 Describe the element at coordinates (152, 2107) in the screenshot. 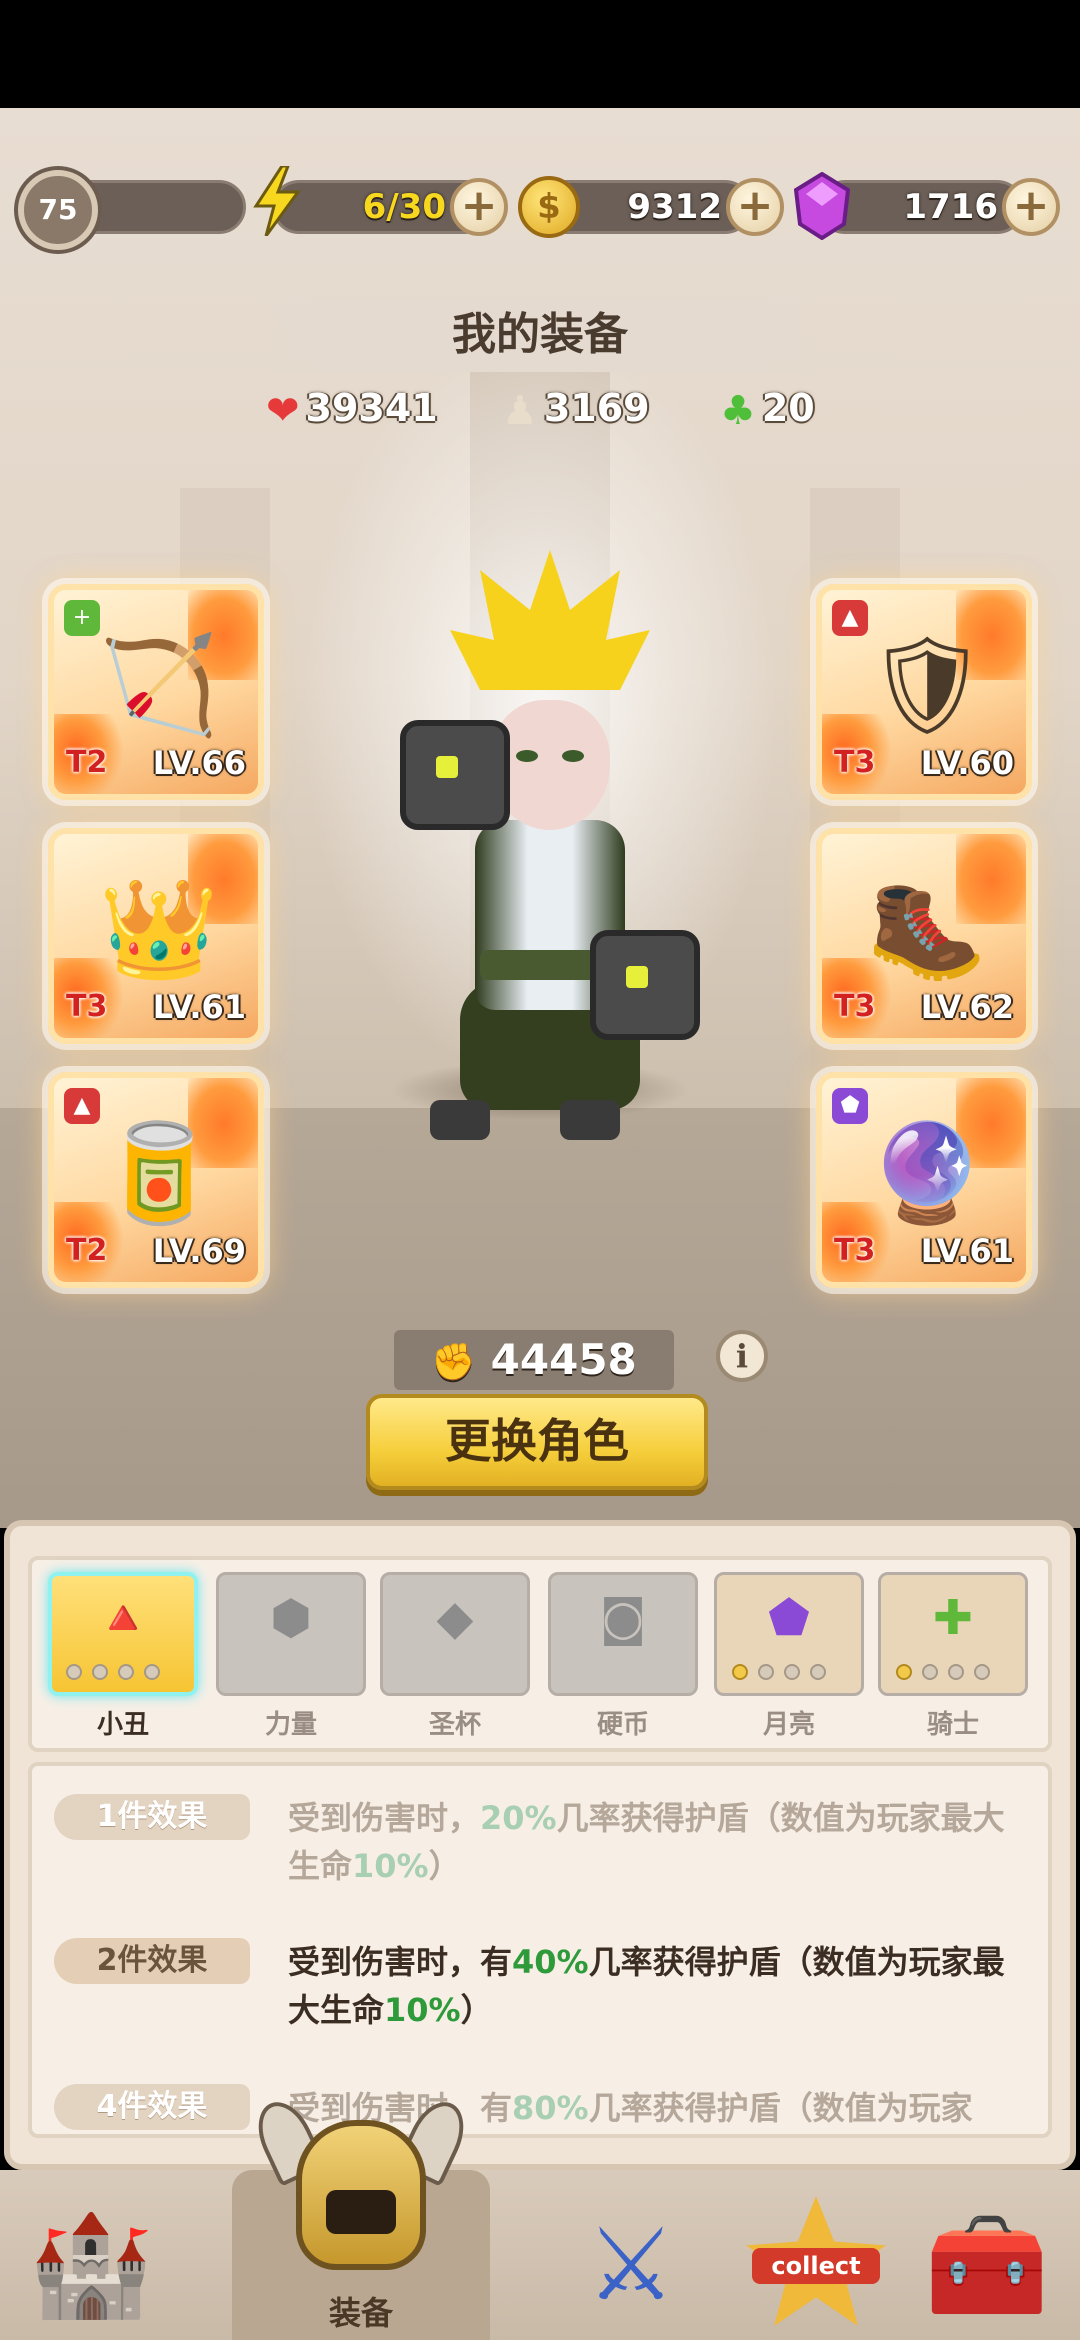

I see `effect-tag: 4件效果` at that location.